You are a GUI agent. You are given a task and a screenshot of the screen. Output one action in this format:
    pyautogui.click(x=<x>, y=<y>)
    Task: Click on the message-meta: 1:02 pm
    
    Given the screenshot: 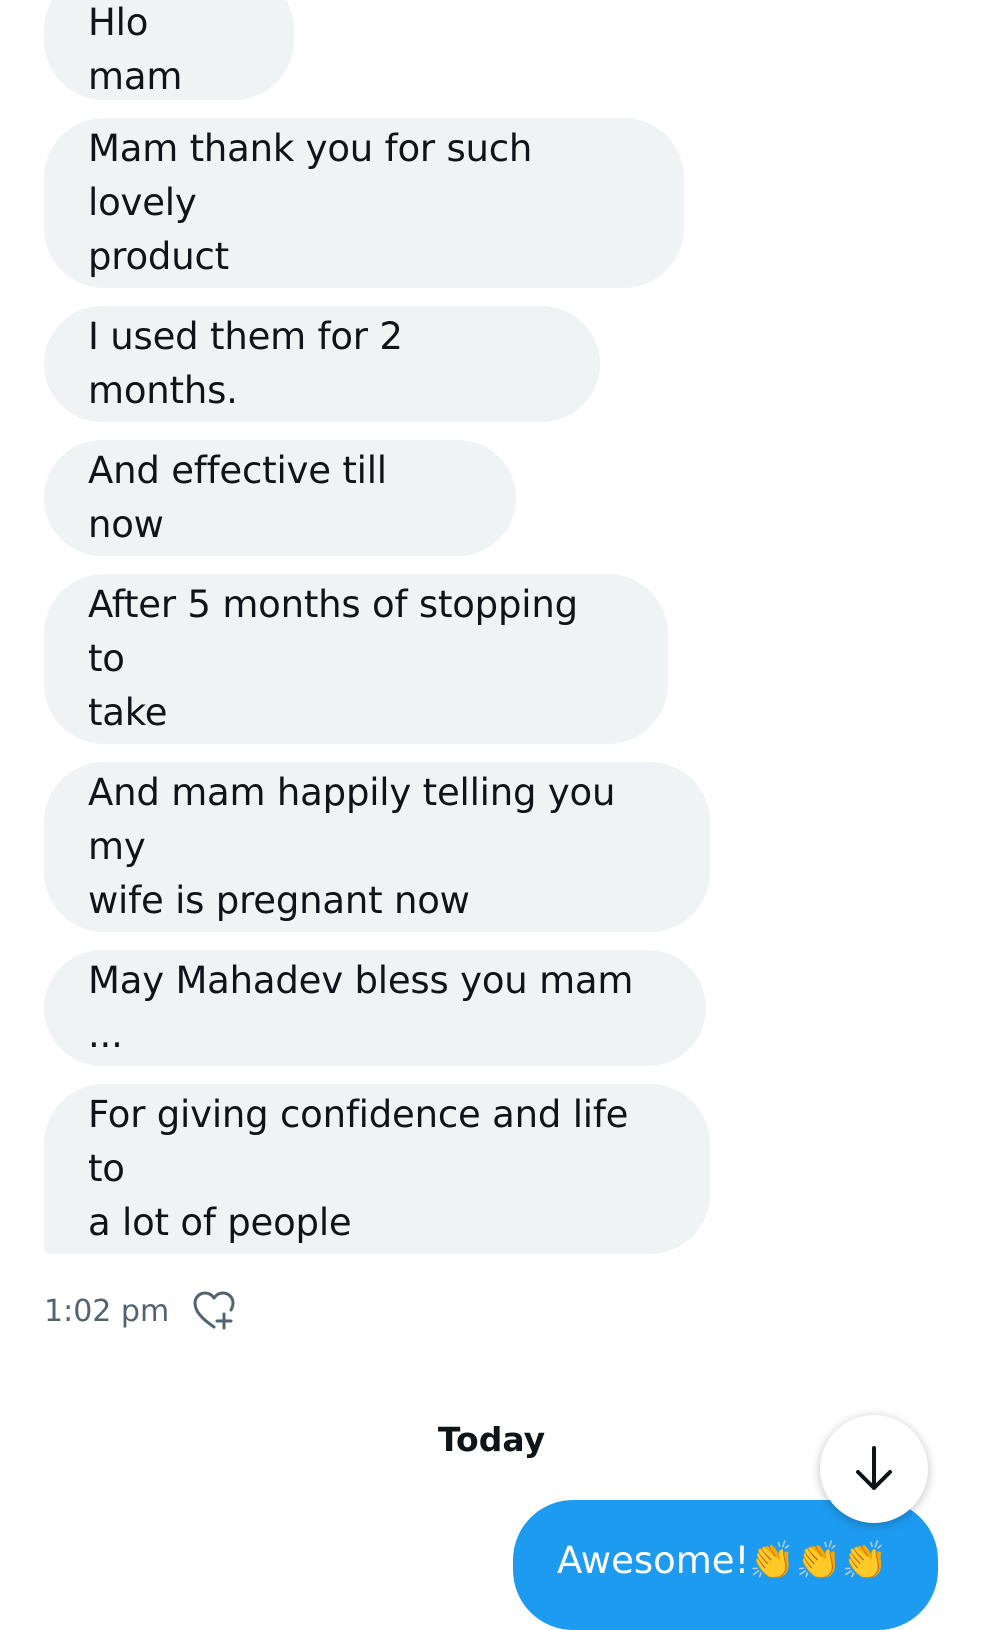 What is the action you would take?
    pyautogui.click(x=140, y=1311)
    